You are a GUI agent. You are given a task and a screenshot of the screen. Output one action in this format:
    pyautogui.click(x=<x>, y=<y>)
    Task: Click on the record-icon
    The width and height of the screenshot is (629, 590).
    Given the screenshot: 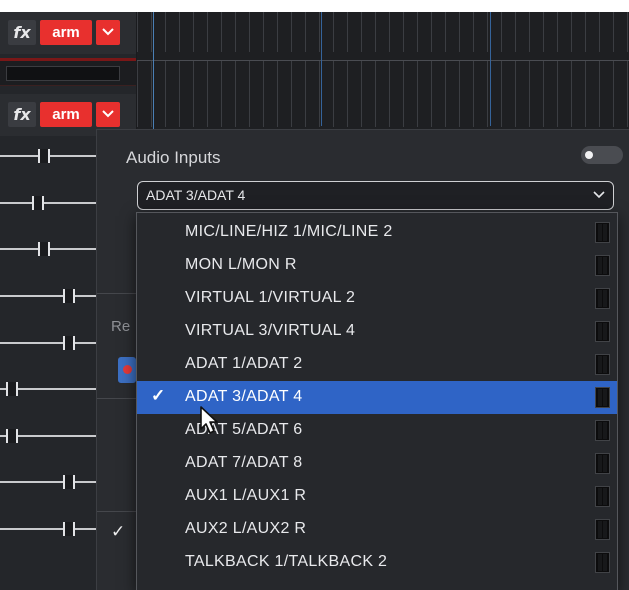 What is the action you would take?
    pyautogui.click(x=127, y=369)
    